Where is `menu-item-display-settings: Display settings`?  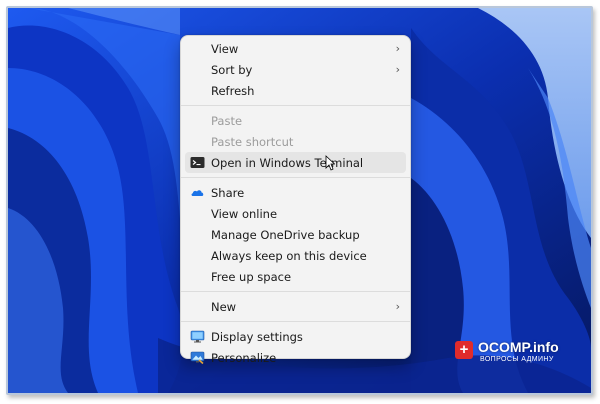 menu-item-display-settings: Display settings is located at coordinates (295, 336).